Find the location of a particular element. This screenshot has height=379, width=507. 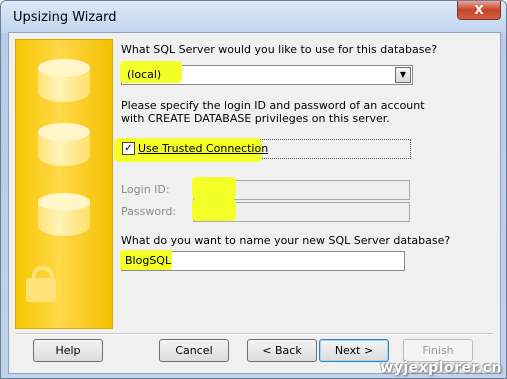

window-title: Upsizing Wizard is located at coordinates (65, 17).